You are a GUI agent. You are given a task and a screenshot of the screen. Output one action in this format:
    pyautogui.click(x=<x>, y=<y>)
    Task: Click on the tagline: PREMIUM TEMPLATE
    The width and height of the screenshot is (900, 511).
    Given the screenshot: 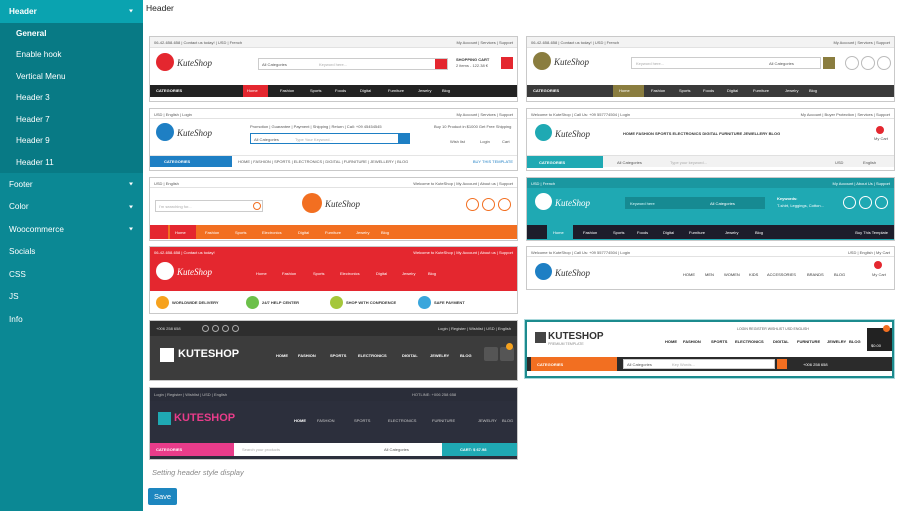 What is the action you would take?
    pyautogui.click(x=566, y=344)
    